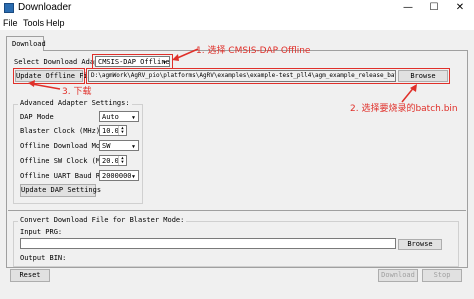 This screenshot has width=474, height=299. I want to click on minimize-button: —, so click(408, 8).